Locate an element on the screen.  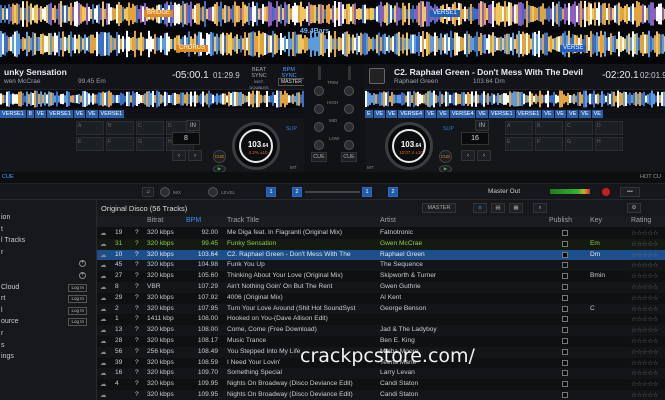
deck1-loop-double-button: › is located at coordinates (195, 155).